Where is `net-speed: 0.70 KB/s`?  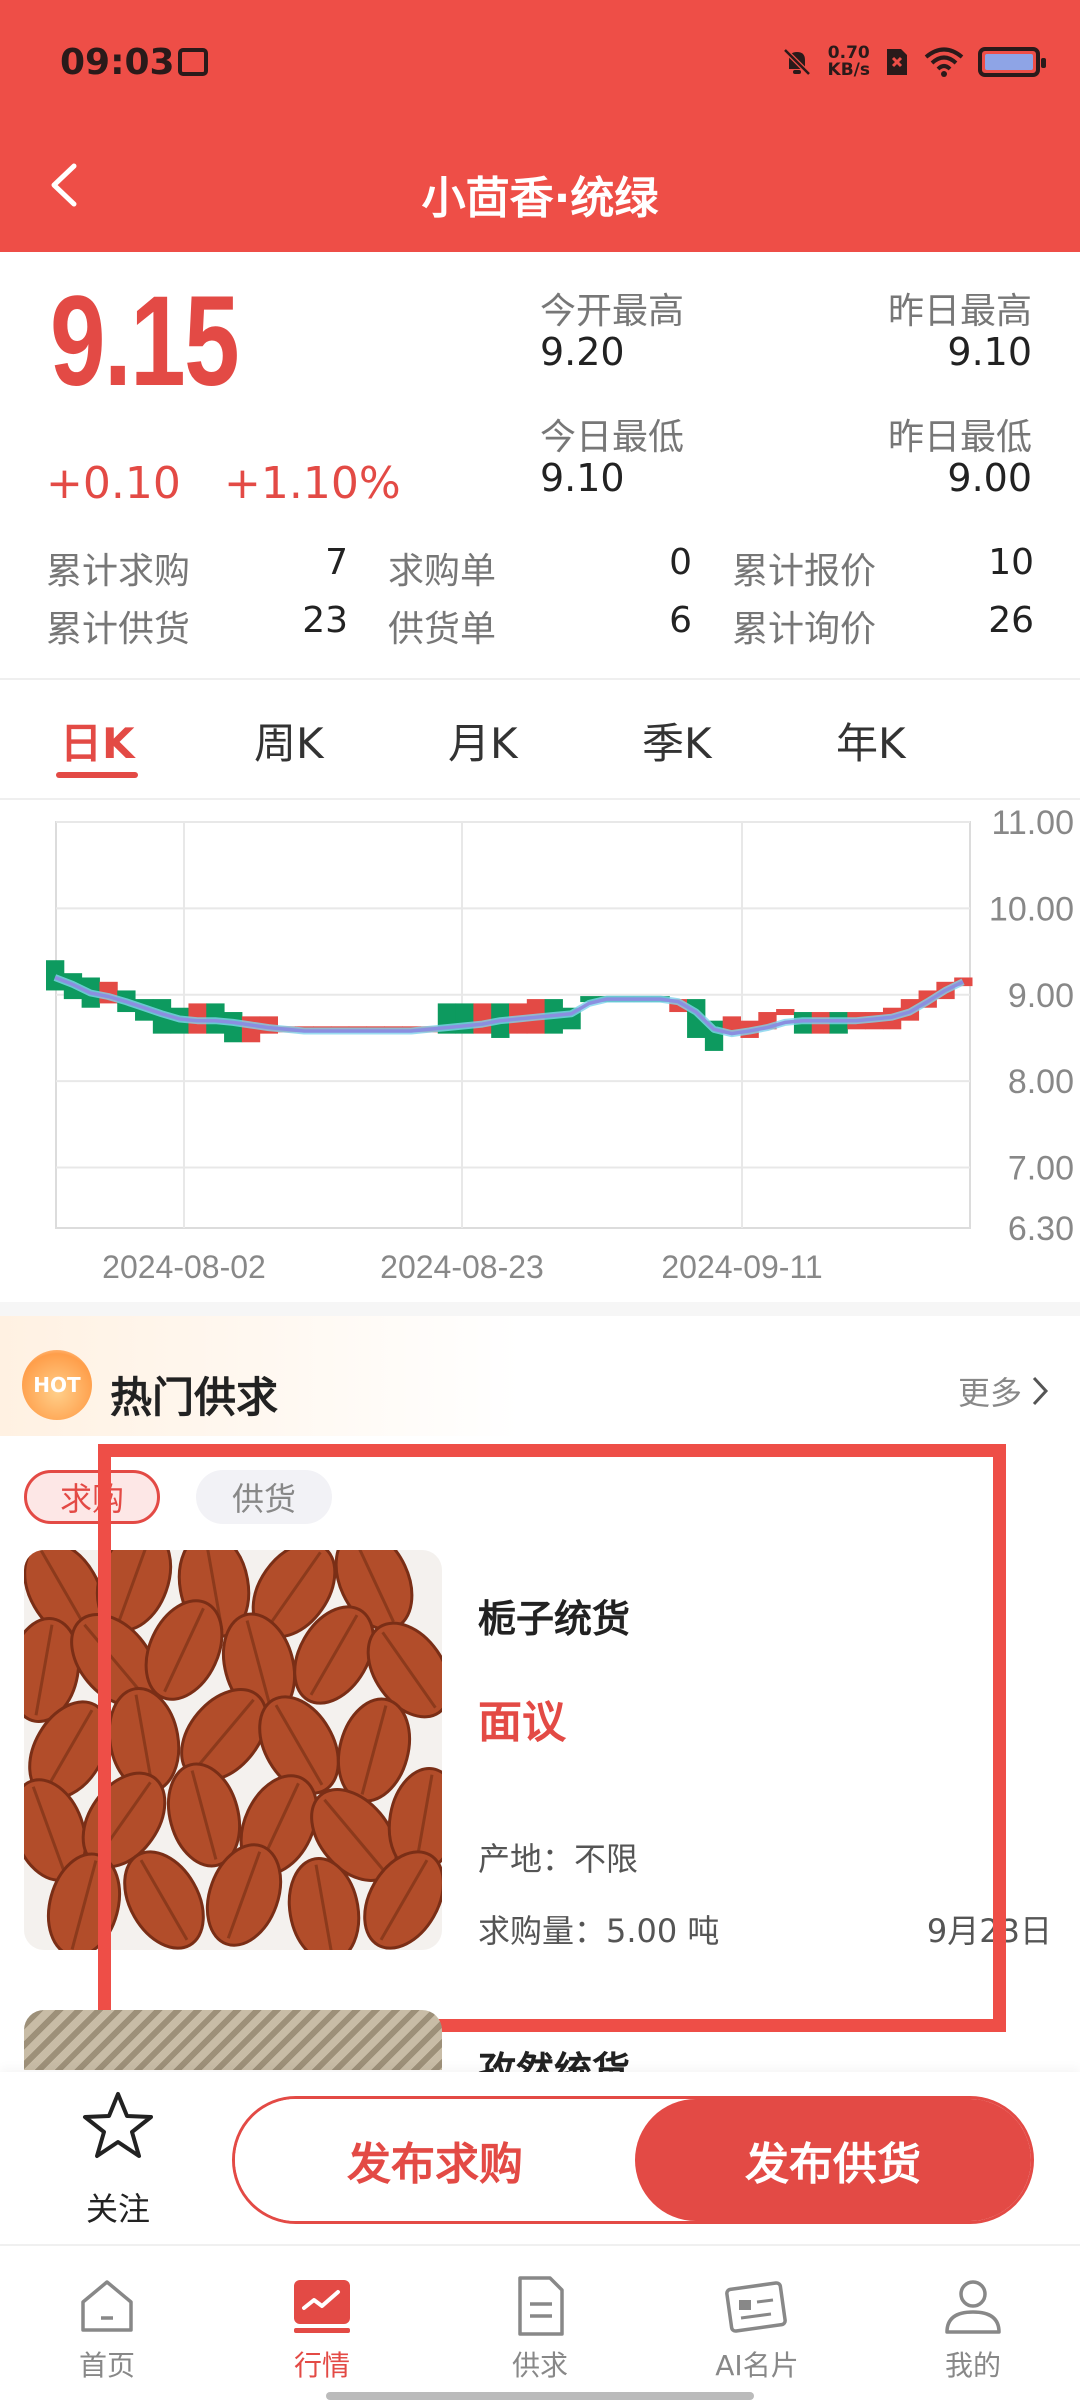 net-speed: 0.70 KB/s is located at coordinates (849, 62).